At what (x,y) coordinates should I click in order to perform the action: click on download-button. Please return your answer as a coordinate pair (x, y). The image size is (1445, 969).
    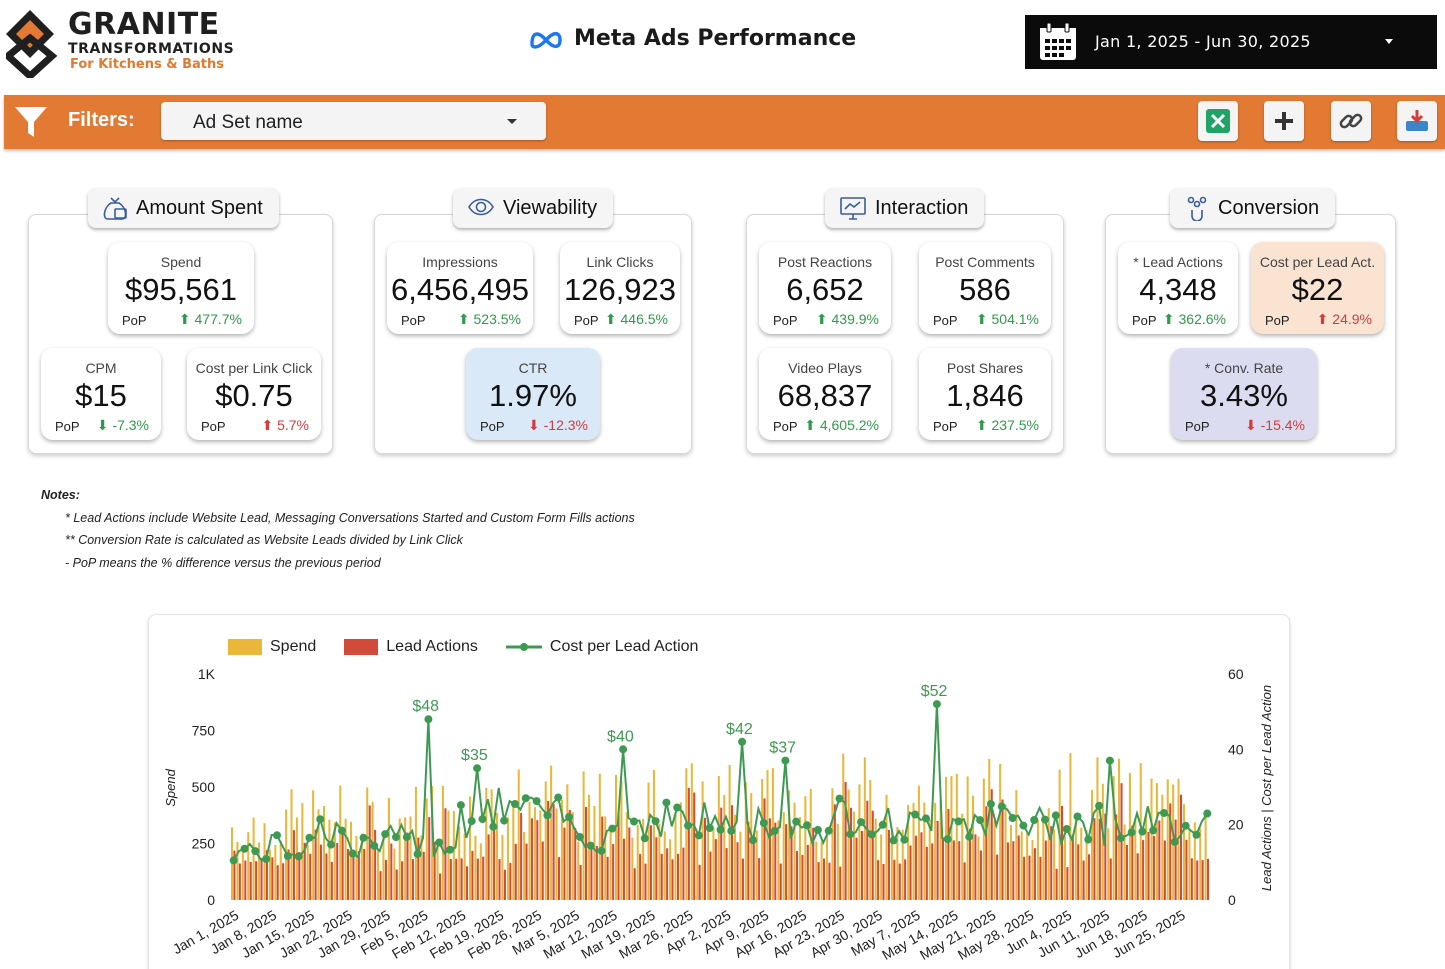
    Looking at the image, I should click on (1417, 121).